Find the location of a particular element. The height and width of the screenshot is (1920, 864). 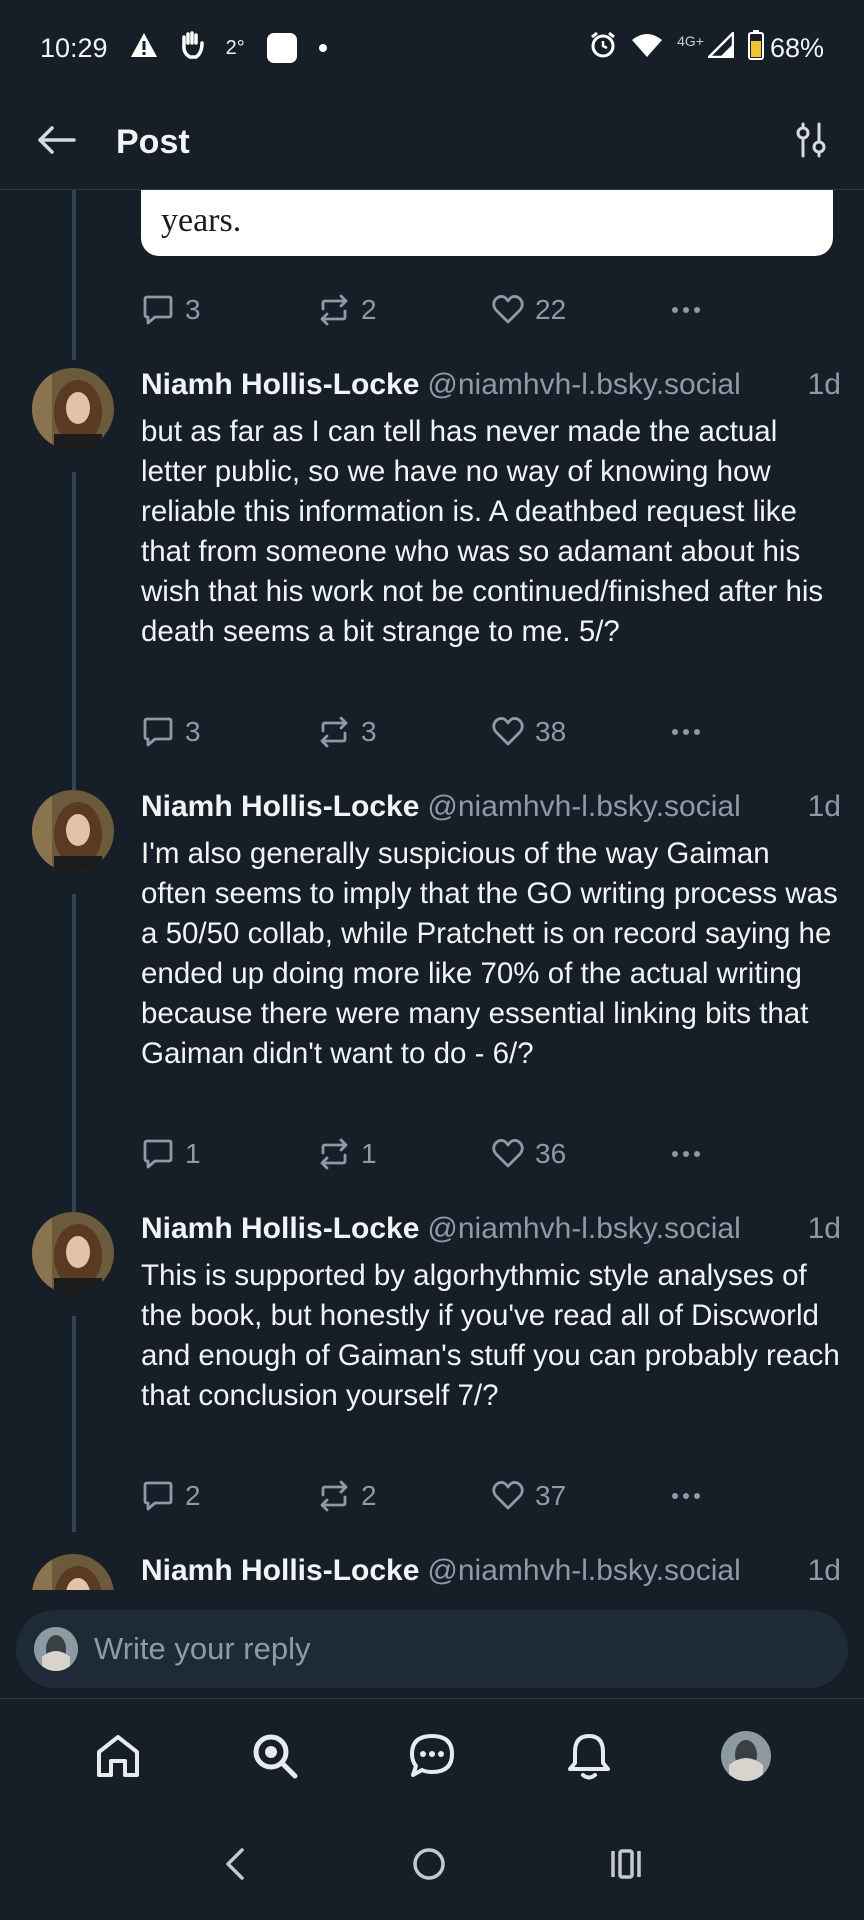

chat-icon is located at coordinates (431, 1755).